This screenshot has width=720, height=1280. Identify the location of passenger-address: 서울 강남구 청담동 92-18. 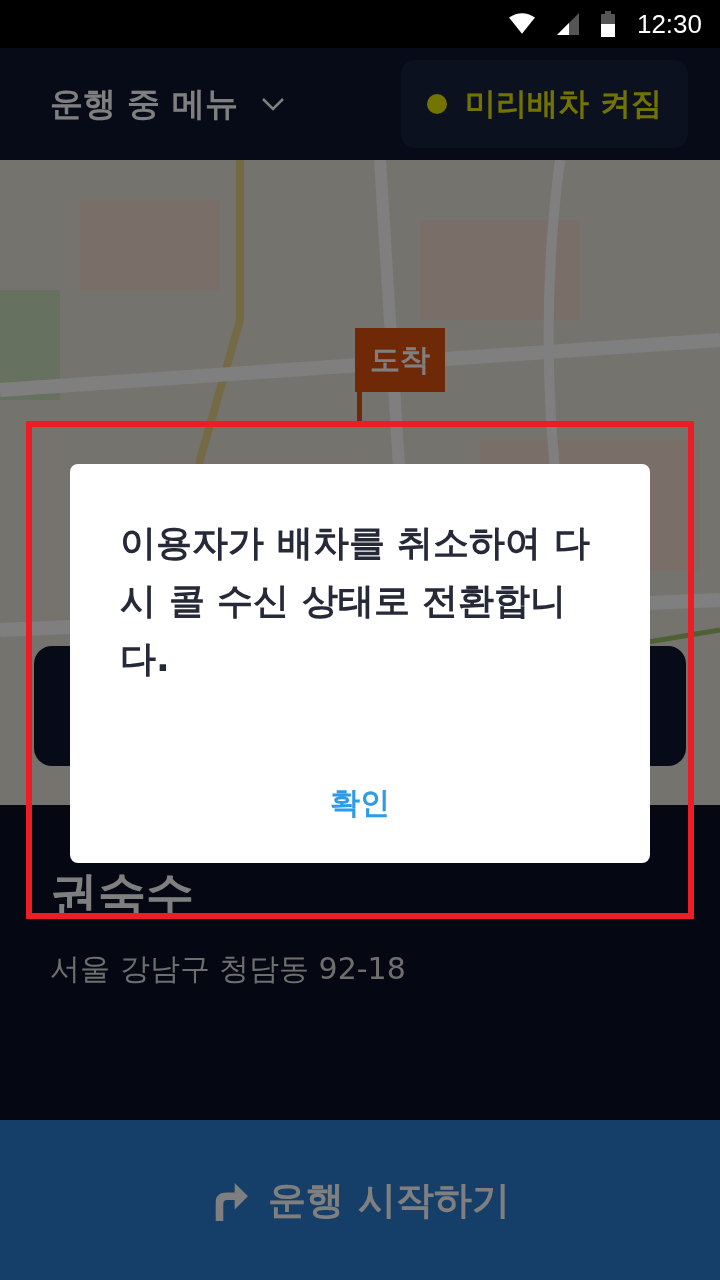
(228, 969).